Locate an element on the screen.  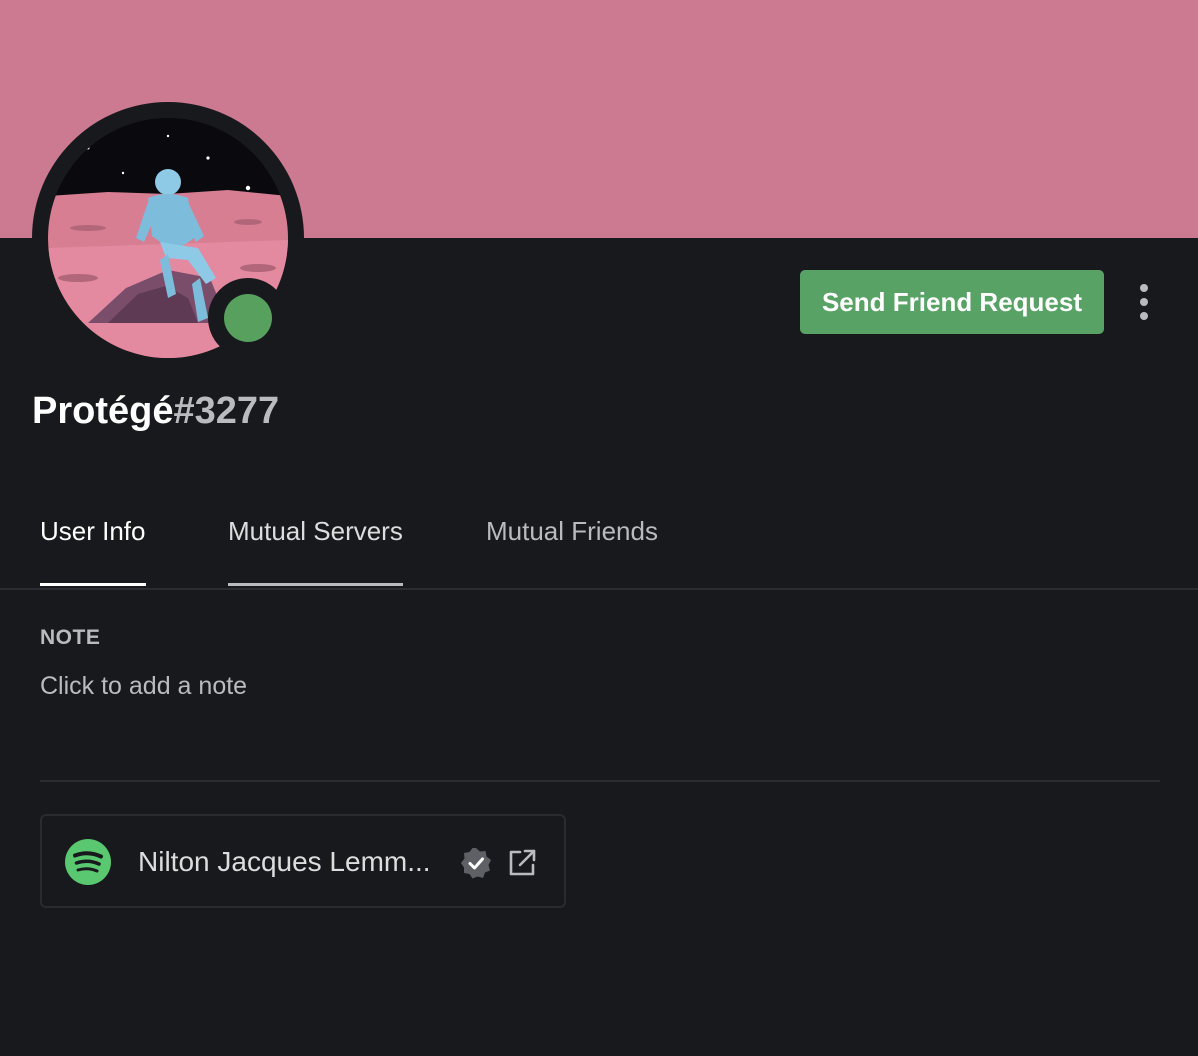
more-vertical-icon is located at coordinates (1144, 302).